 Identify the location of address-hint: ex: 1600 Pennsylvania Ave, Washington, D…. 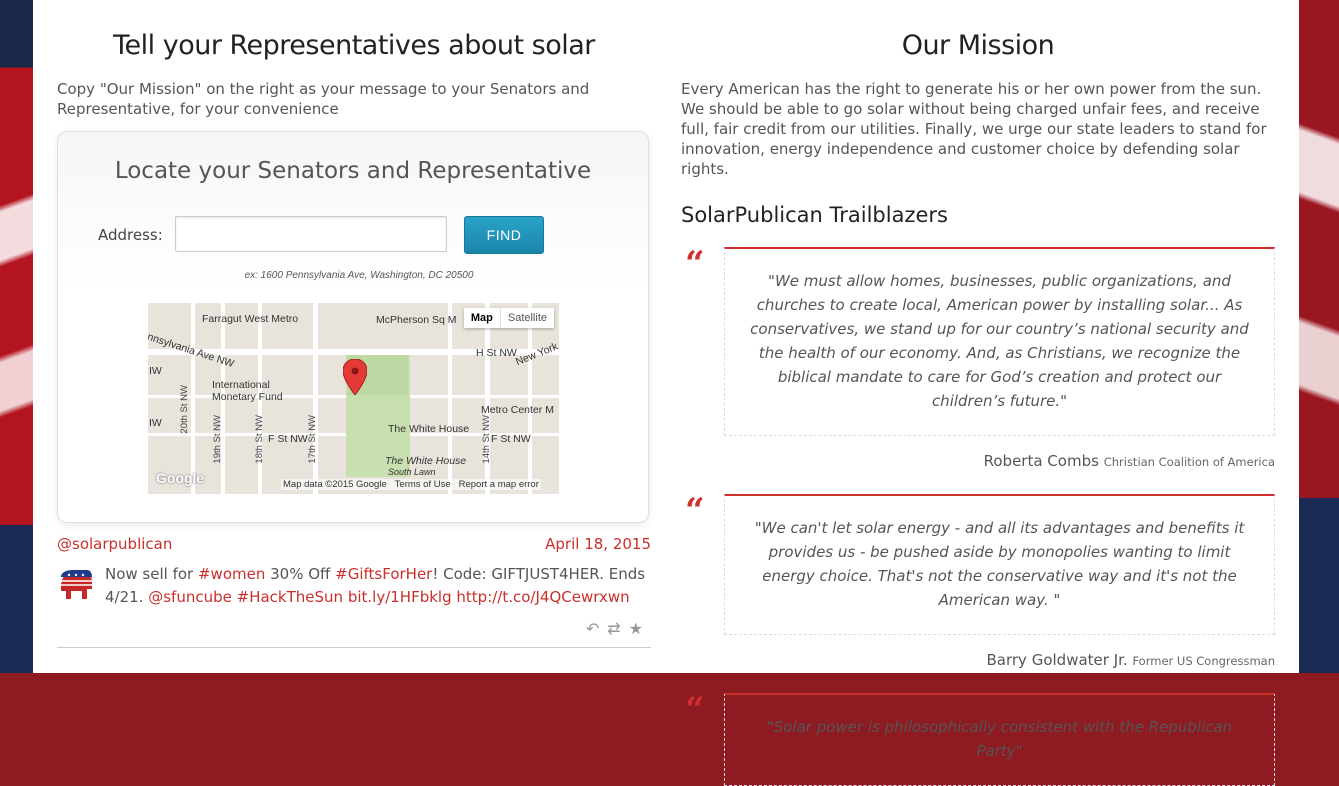
(359, 275).